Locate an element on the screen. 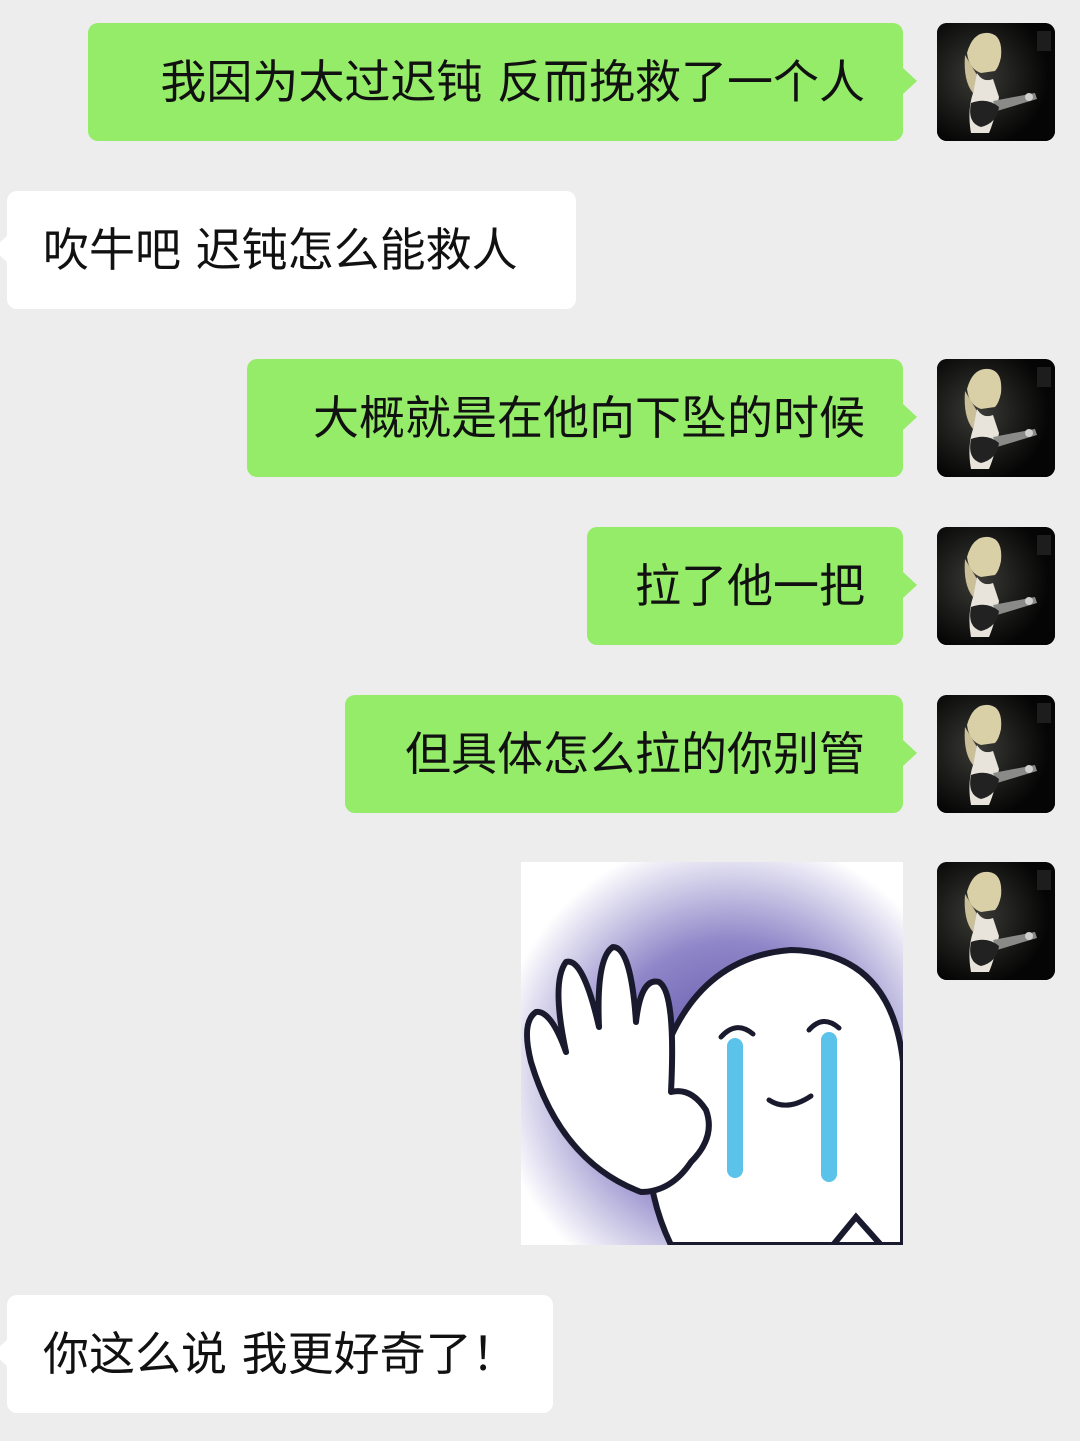 The image size is (1080, 1441). outgoing-message-bubble: 拉了他一把 is located at coordinates (752, 586).